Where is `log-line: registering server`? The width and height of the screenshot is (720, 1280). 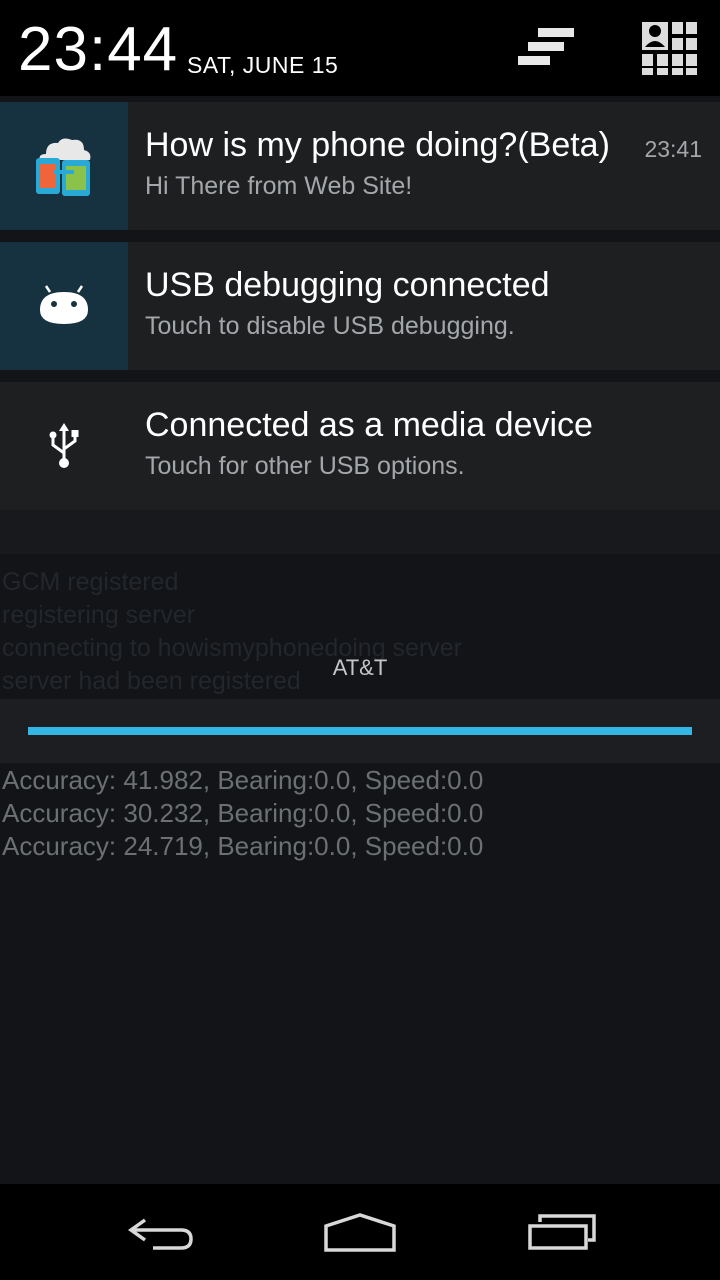
log-line: registering server is located at coordinates (99, 615).